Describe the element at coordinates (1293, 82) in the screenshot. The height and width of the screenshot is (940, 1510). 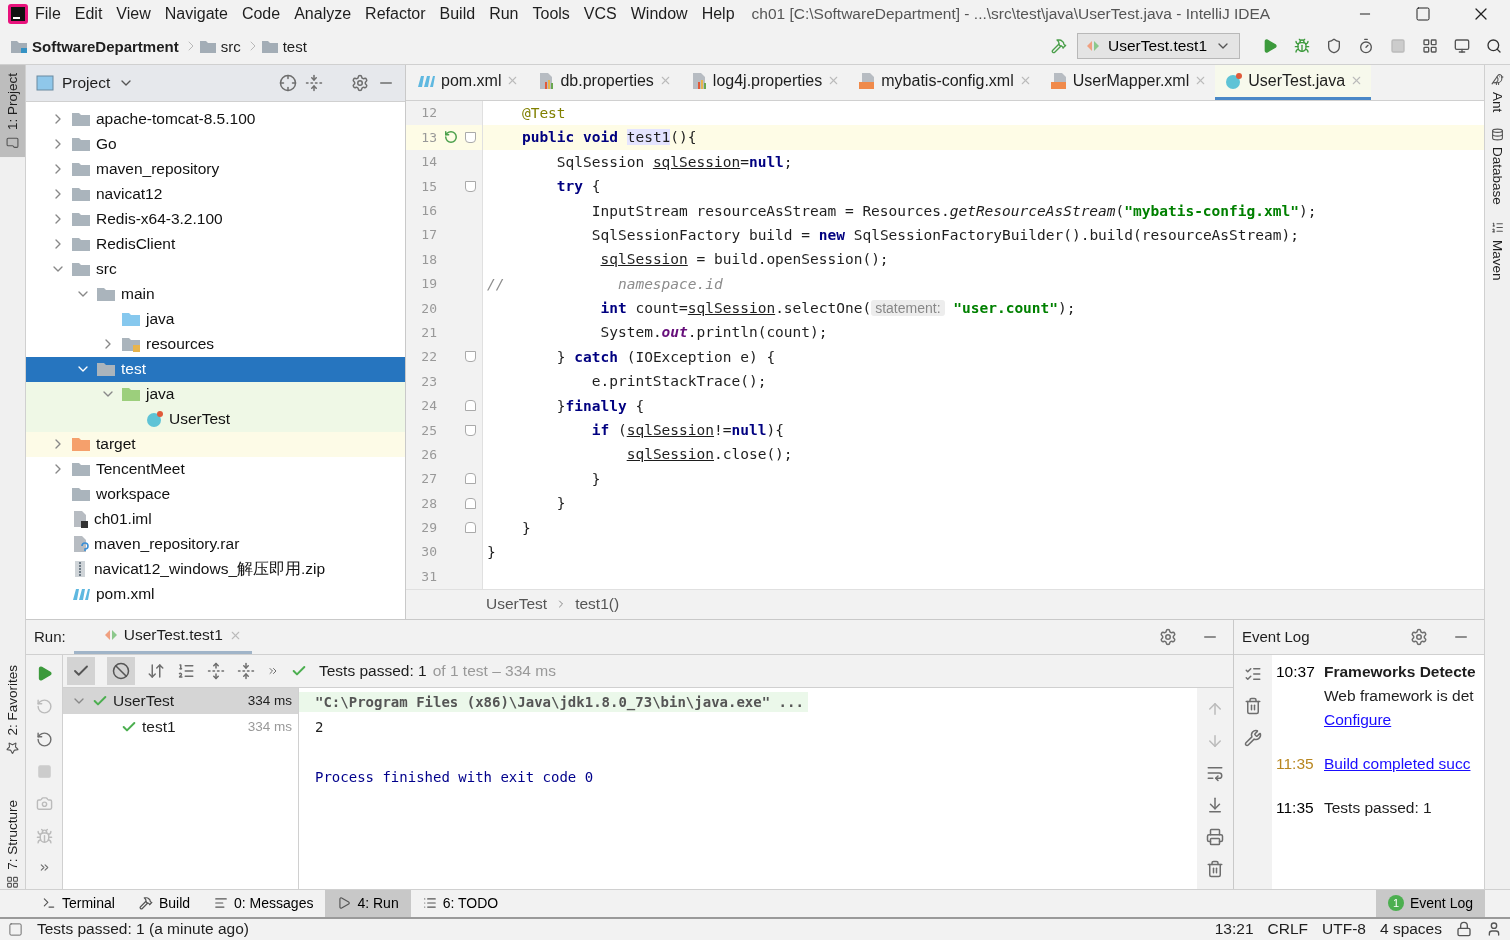
I see `editor-tab: UserTest.java` at that location.